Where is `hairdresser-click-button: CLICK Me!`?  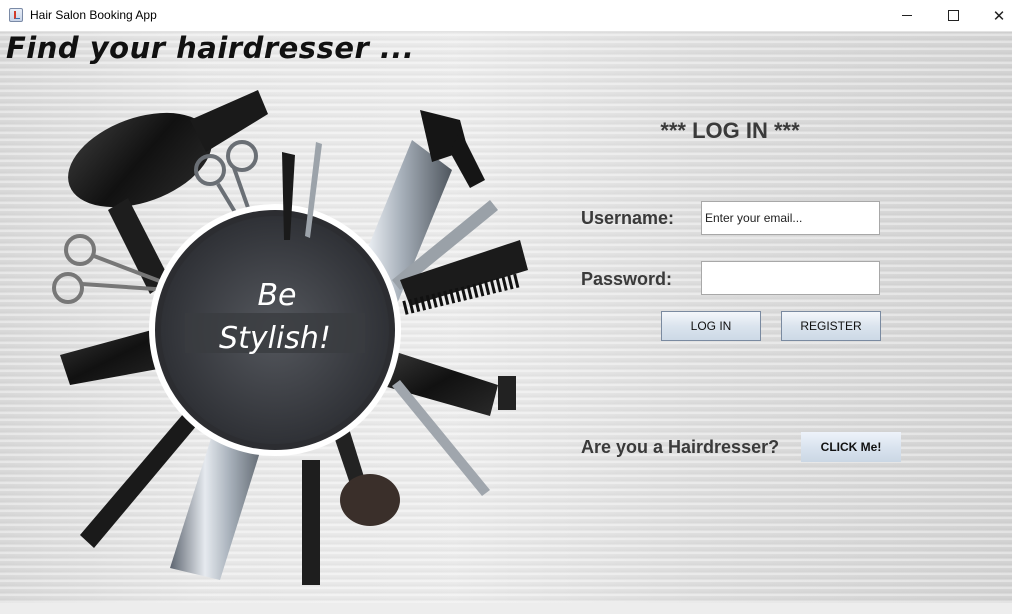
hairdresser-click-button: CLICK Me! is located at coordinates (851, 447).